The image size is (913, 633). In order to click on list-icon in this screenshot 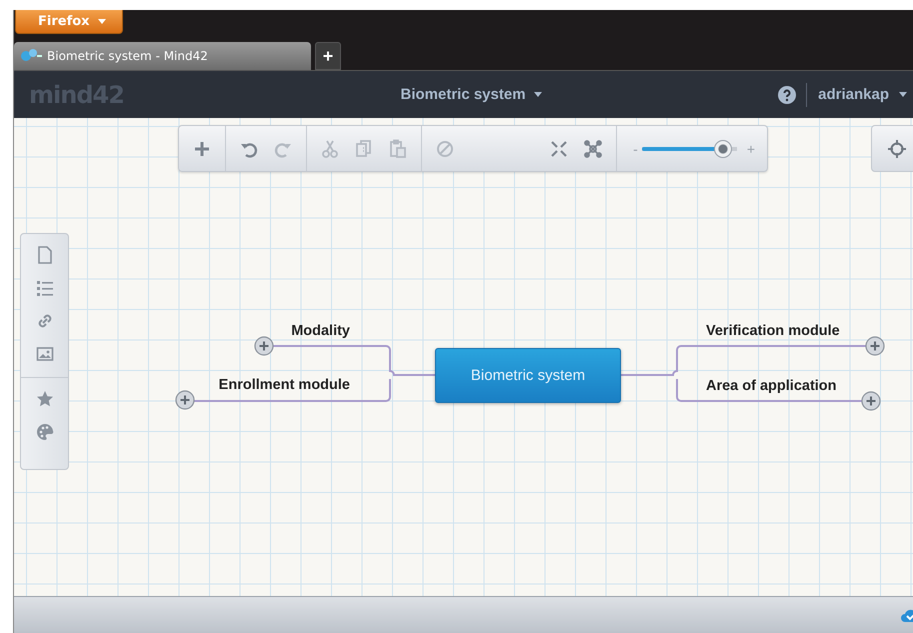, I will do `click(45, 288)`.